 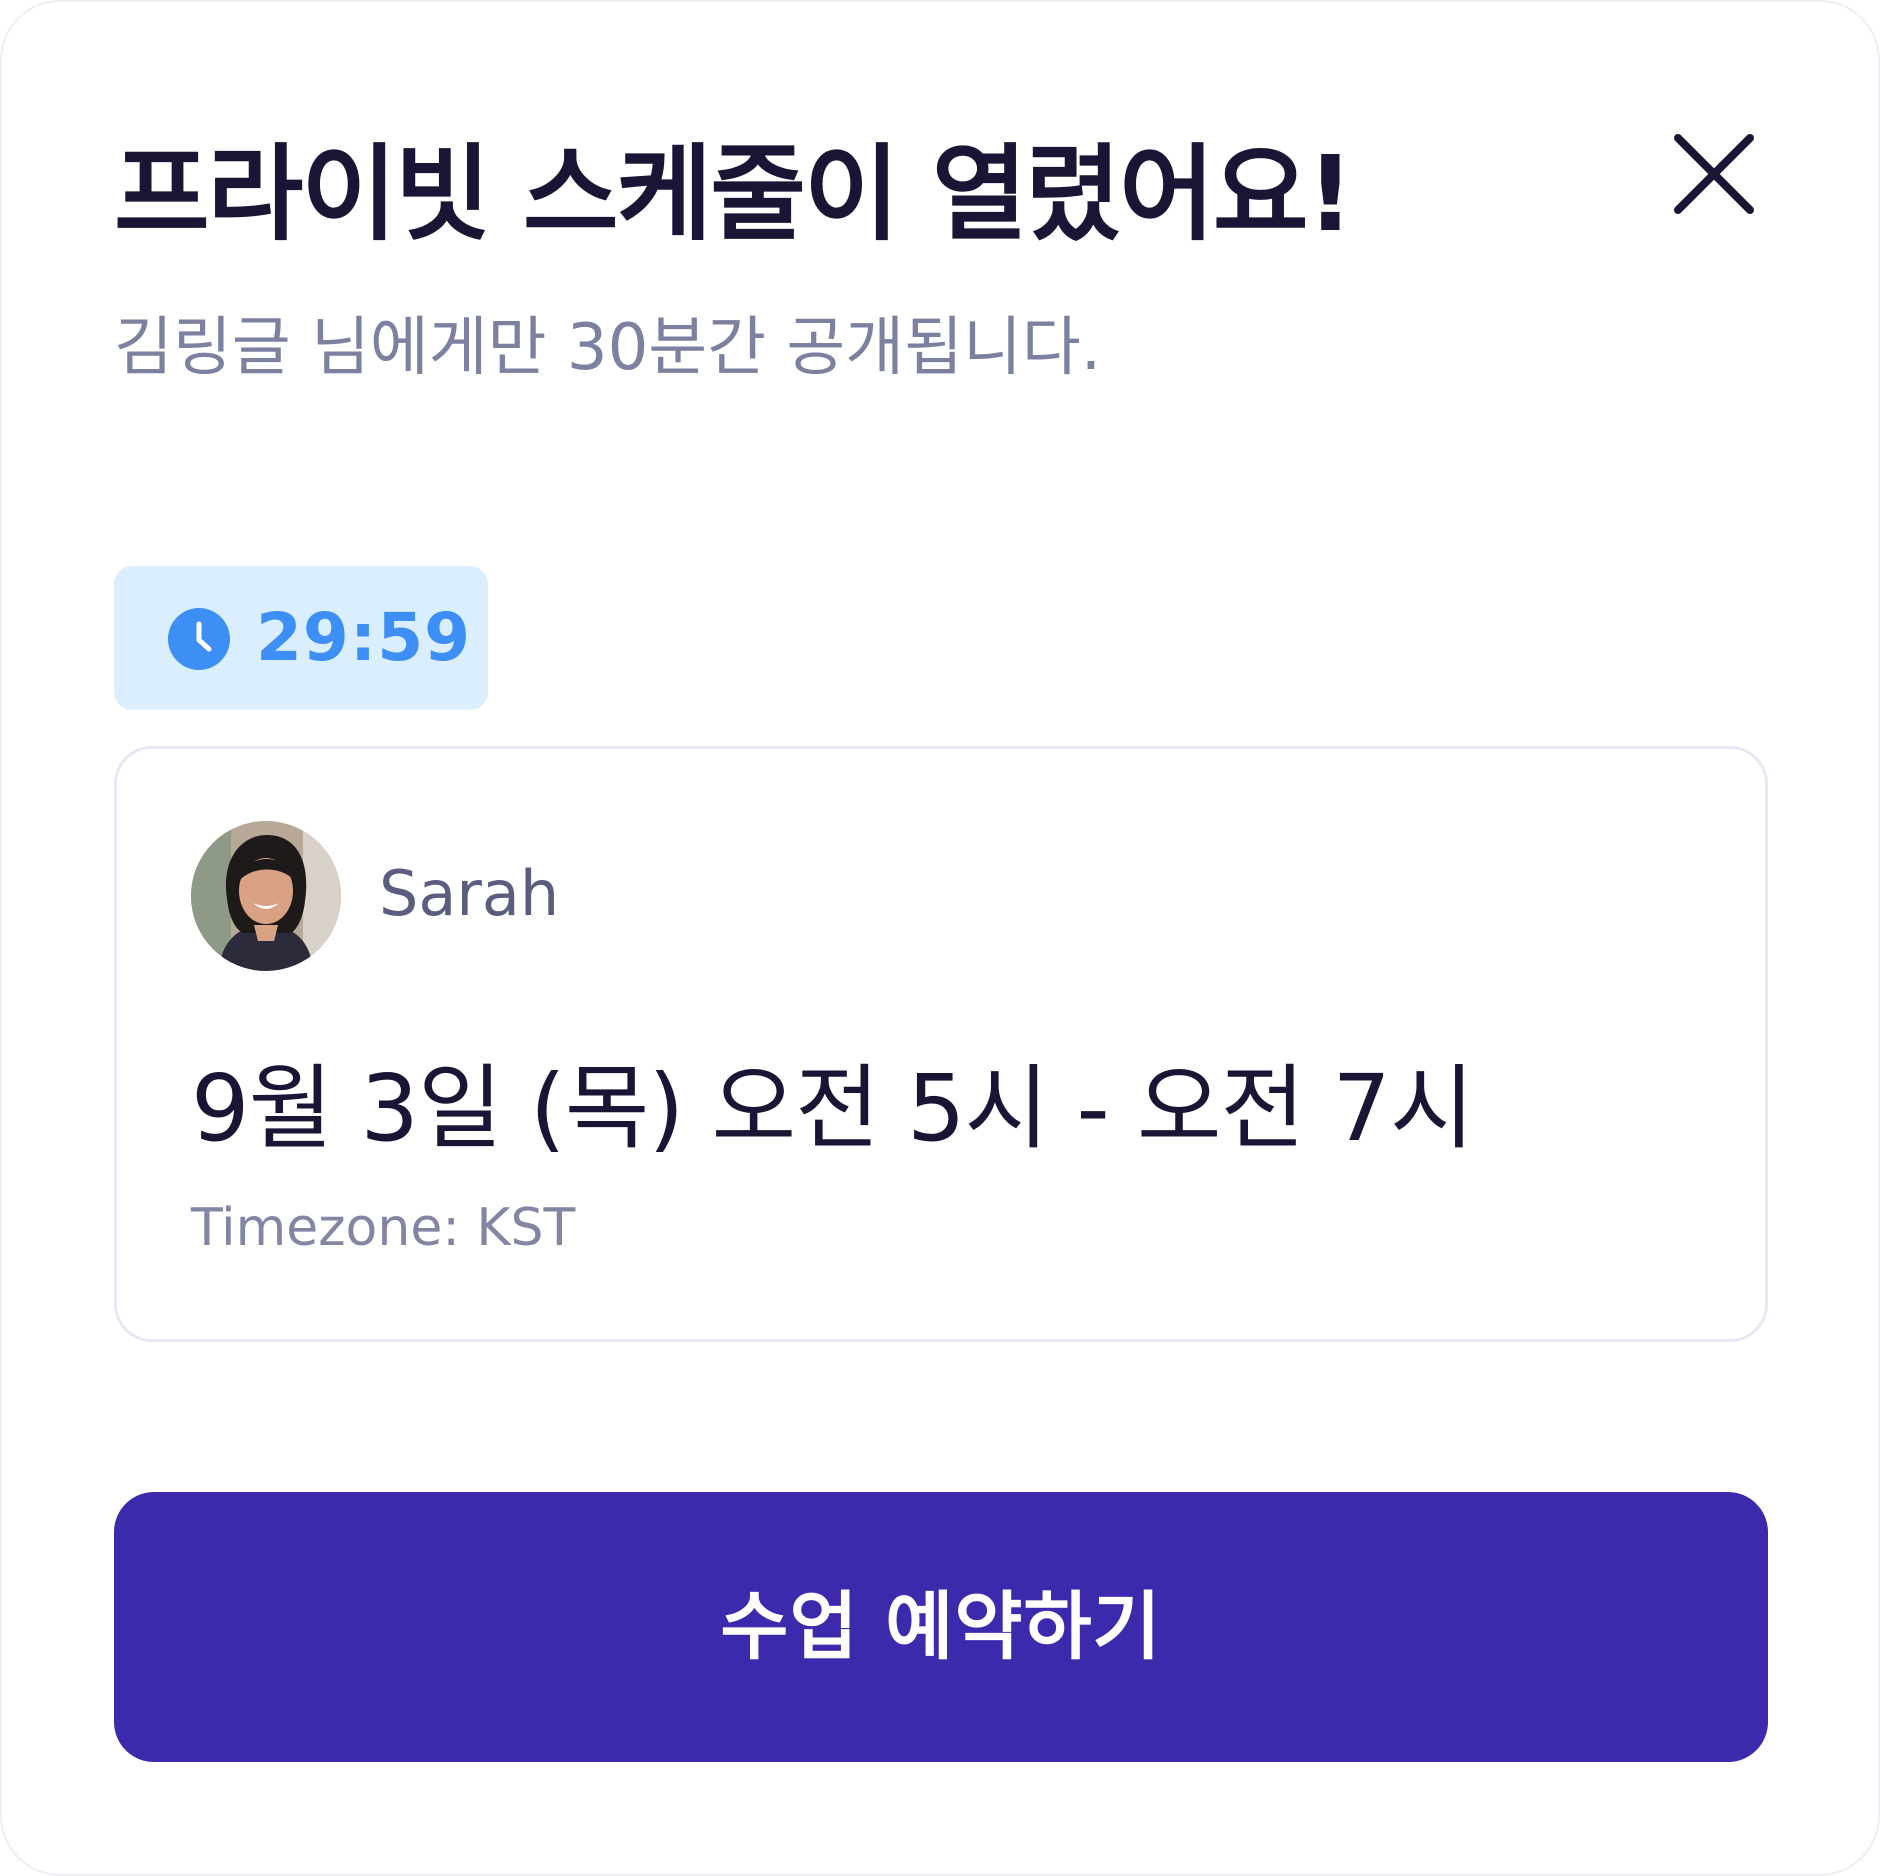 What do you see at coordinates (734, 194) in the screenshot?
I see `modal-title: 프라이빗 스케줄이 열렸어요!` at bounding box center [734, 194].